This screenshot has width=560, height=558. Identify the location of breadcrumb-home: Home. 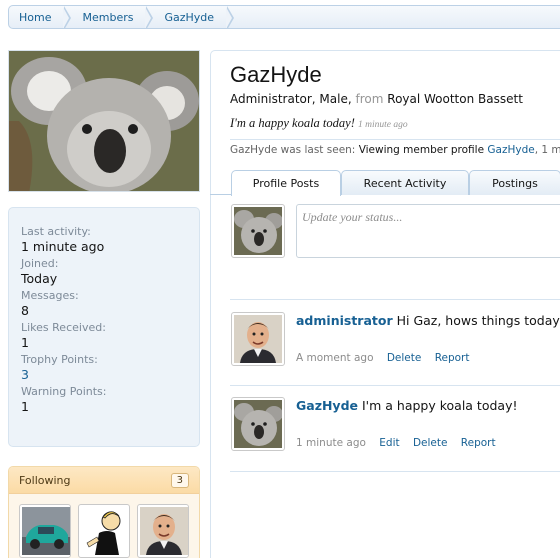
(40, 17).